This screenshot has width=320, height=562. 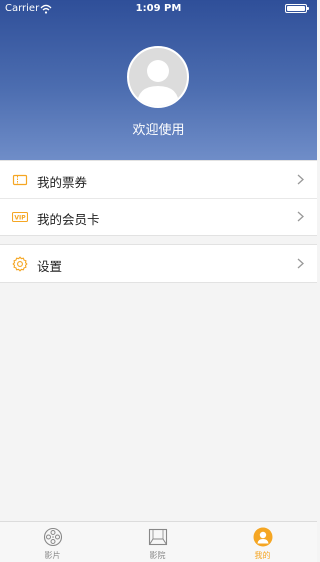 I want to click on status-time: 1:09 PM, so click(x=158, y=8).